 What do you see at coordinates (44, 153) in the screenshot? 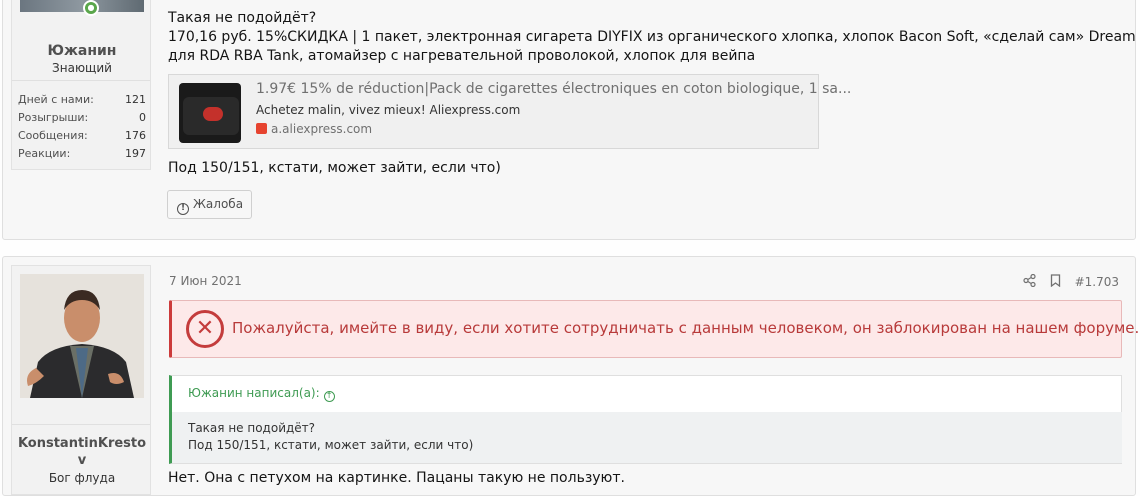
I see `stat-label: Реакции:` at bounding box center [44, 153].